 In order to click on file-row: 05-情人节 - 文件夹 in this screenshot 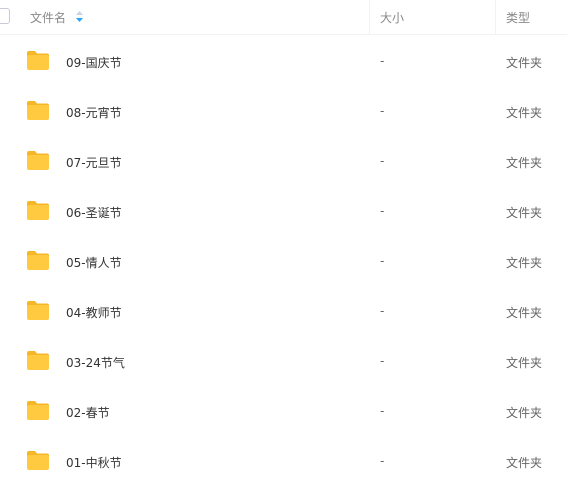, I will do `click(283, 262)`.